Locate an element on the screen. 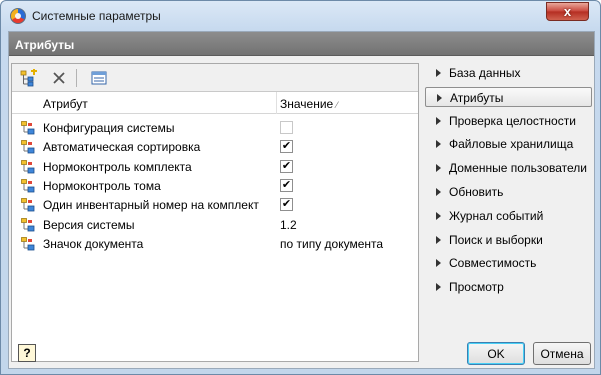 The height and width of the screenshot is (375, 601). nav-item-search: Поиск и выборки is located at coordinates (508, 240).